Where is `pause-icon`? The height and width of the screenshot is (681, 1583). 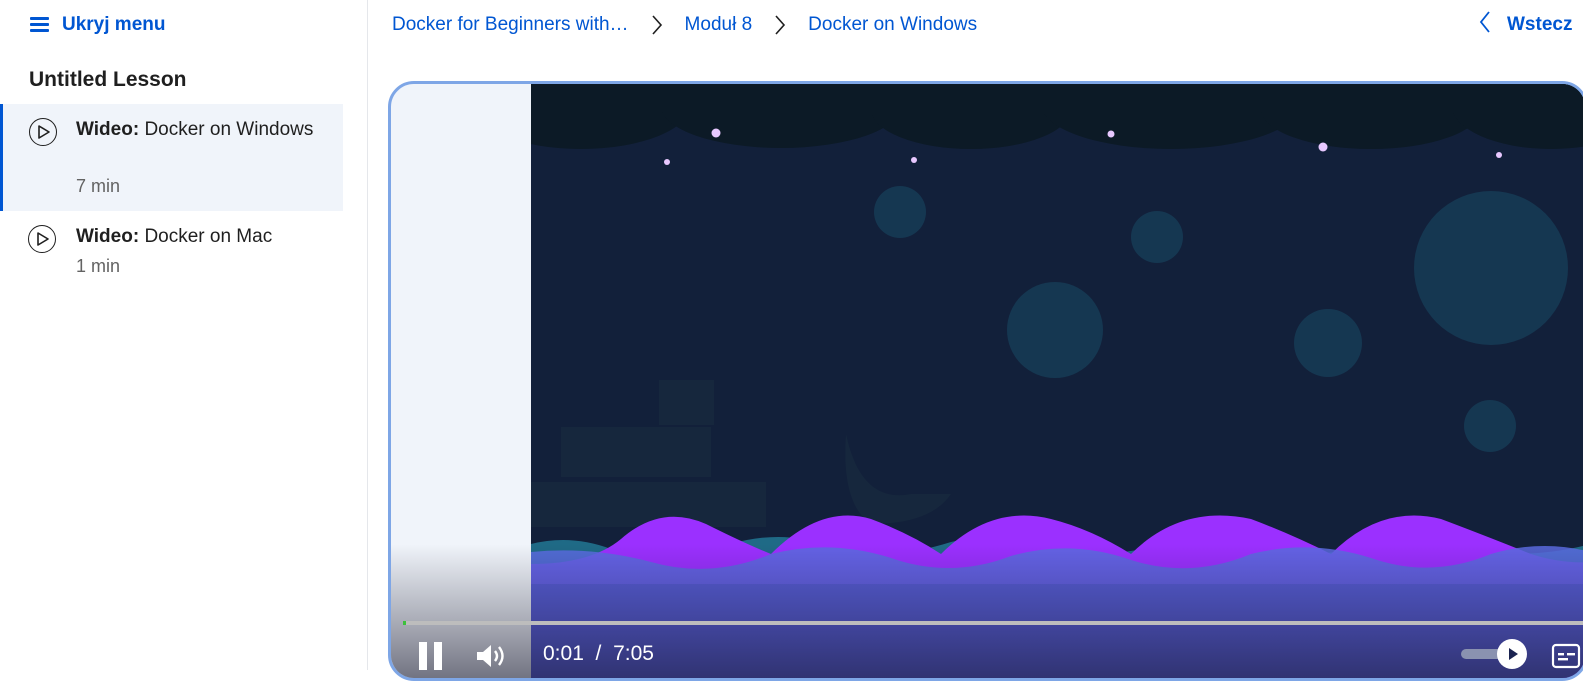 pause-icon is located at coordinates (430, 656).